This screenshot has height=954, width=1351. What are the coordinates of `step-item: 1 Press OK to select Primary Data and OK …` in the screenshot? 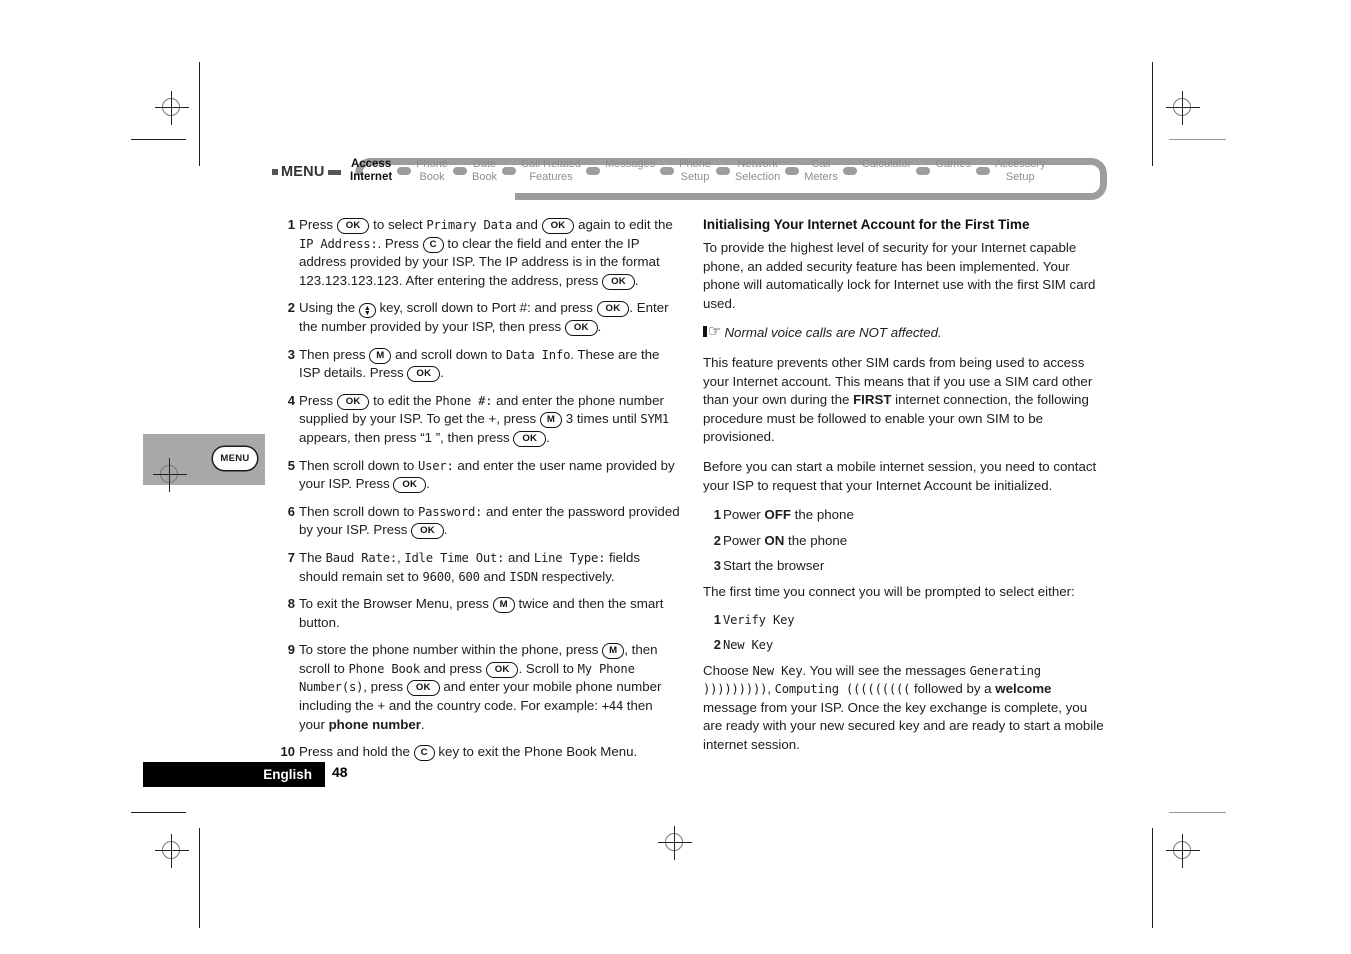 It's located at (479, 253).